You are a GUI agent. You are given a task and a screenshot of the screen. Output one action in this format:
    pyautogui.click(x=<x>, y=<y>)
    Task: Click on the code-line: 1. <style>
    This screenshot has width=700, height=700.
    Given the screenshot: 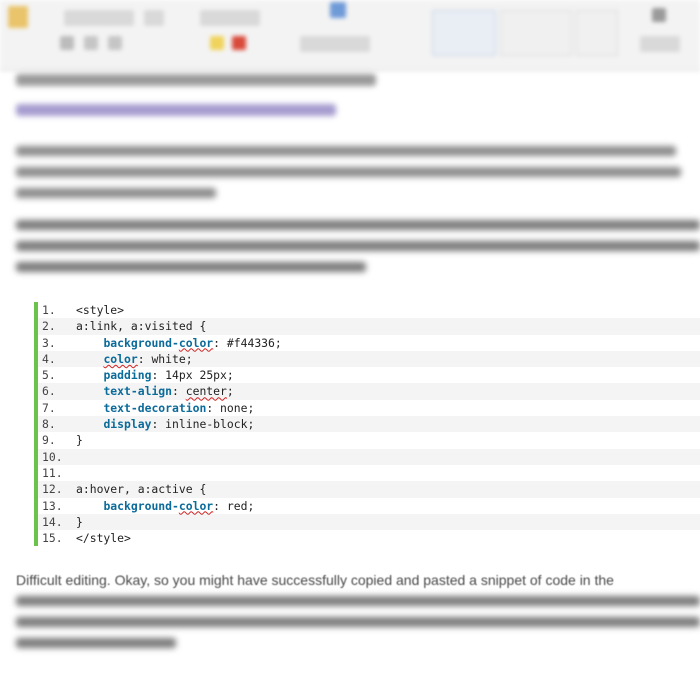 What is the action you would take?
    pyautogui.click(x=369, y=310)
    